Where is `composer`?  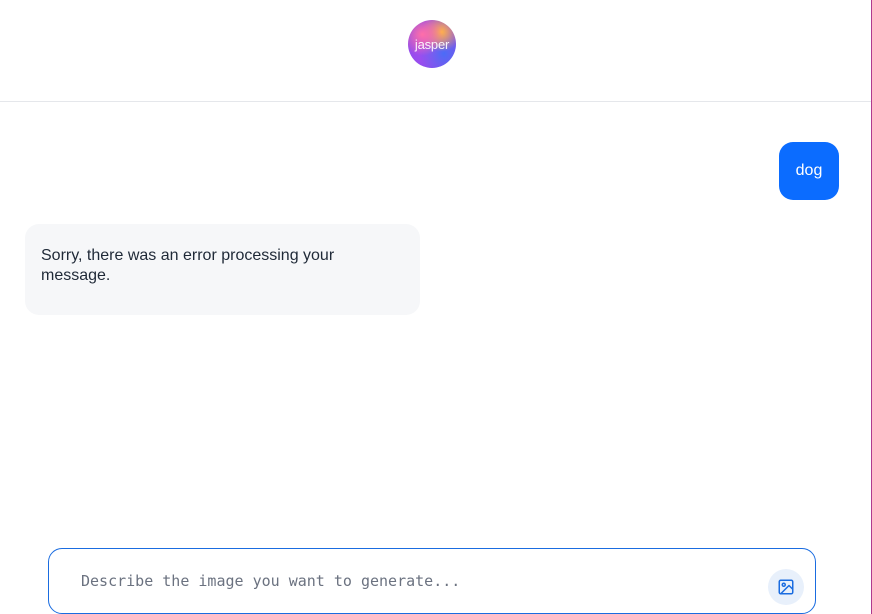 composer is located at coordinates (432, 581).